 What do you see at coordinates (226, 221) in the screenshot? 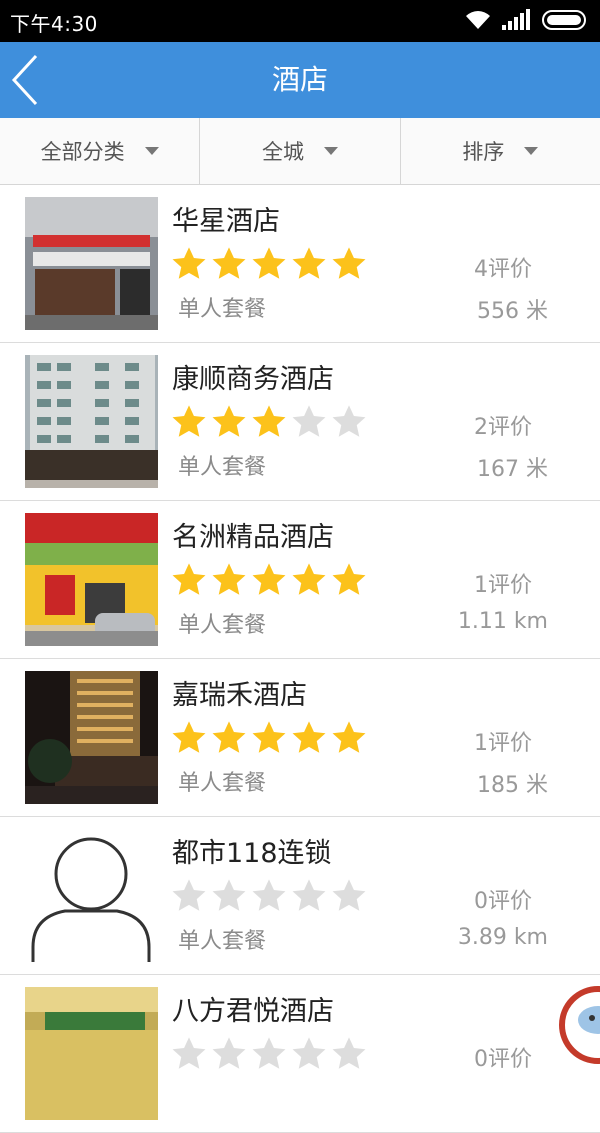
I see `hotel-name: 华星酒店` at bounding box center [226, 221].